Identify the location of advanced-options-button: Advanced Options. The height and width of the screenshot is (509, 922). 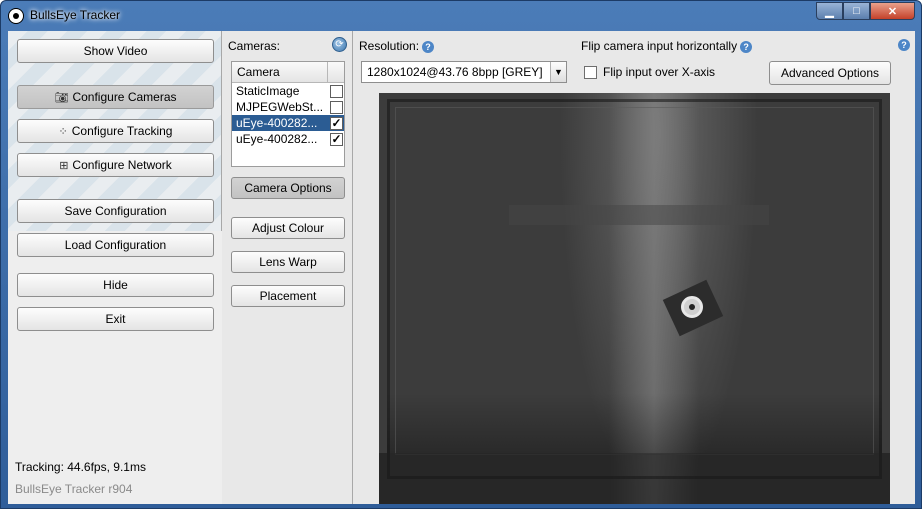
(830, 73).